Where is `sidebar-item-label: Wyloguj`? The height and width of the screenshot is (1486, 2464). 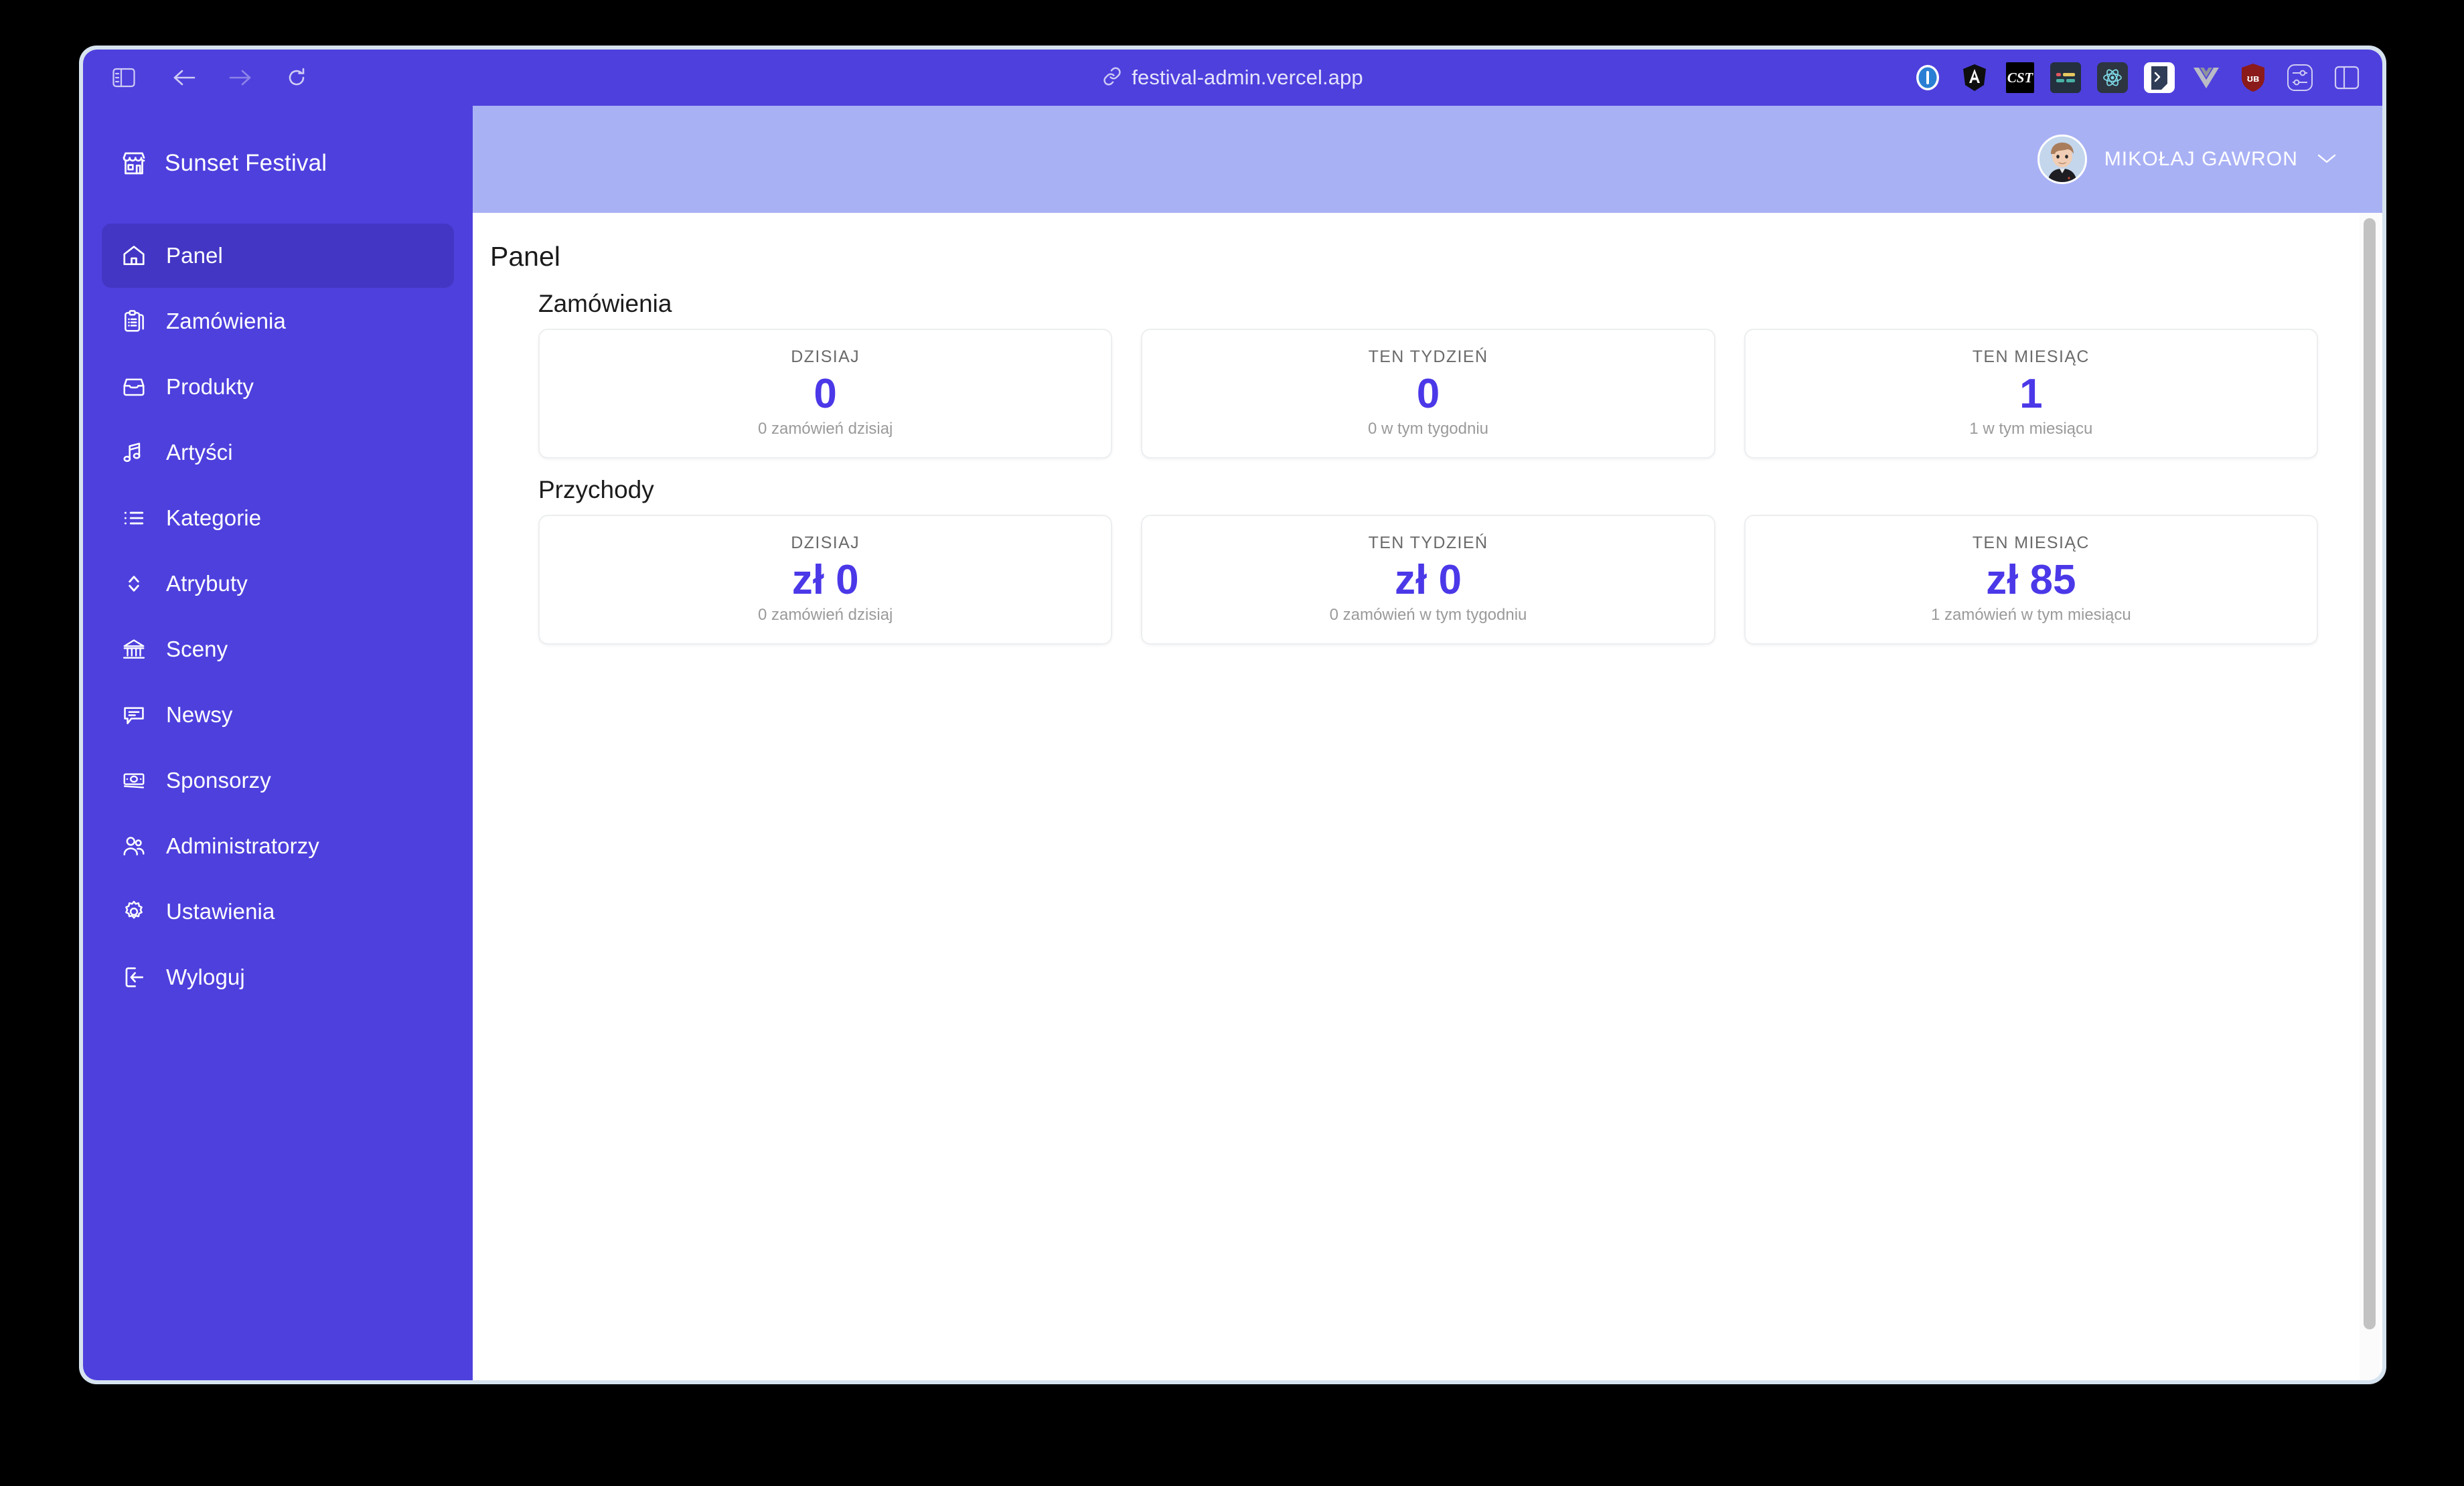
sidebar-item-label: Wyloguj is located at coordinates (205, 977).